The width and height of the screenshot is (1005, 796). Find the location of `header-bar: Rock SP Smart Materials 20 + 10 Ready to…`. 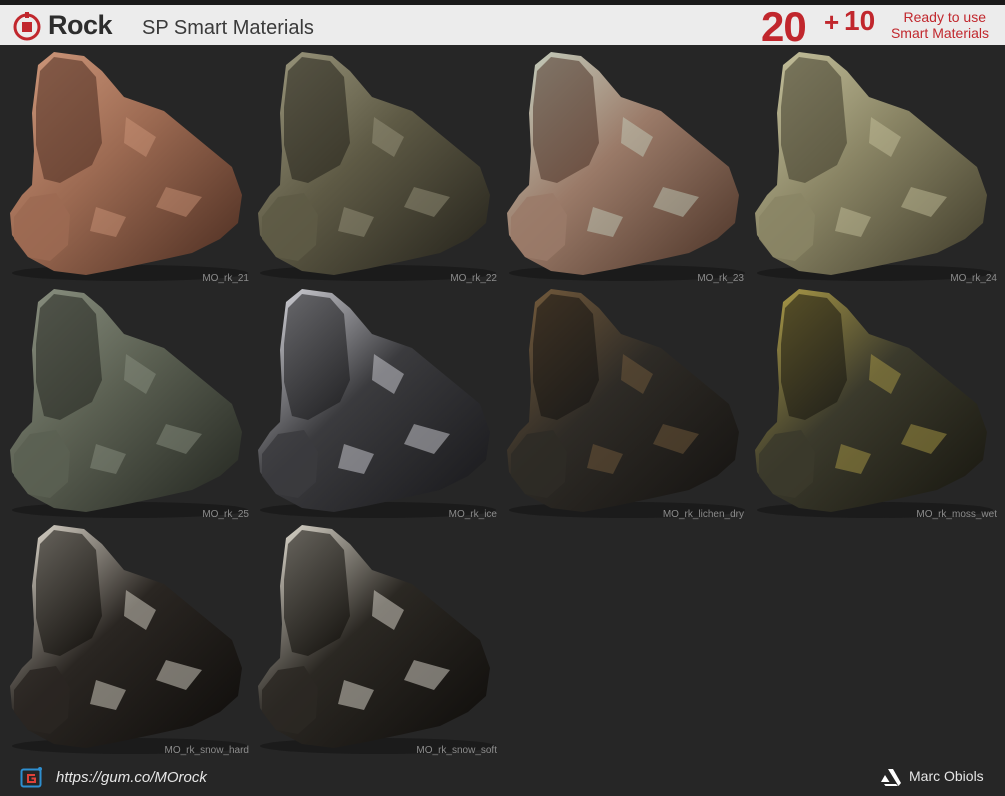

header-bar: Rock SP Smart Materials 20 + 10 Ready to… is located at coordinates (502, 26).